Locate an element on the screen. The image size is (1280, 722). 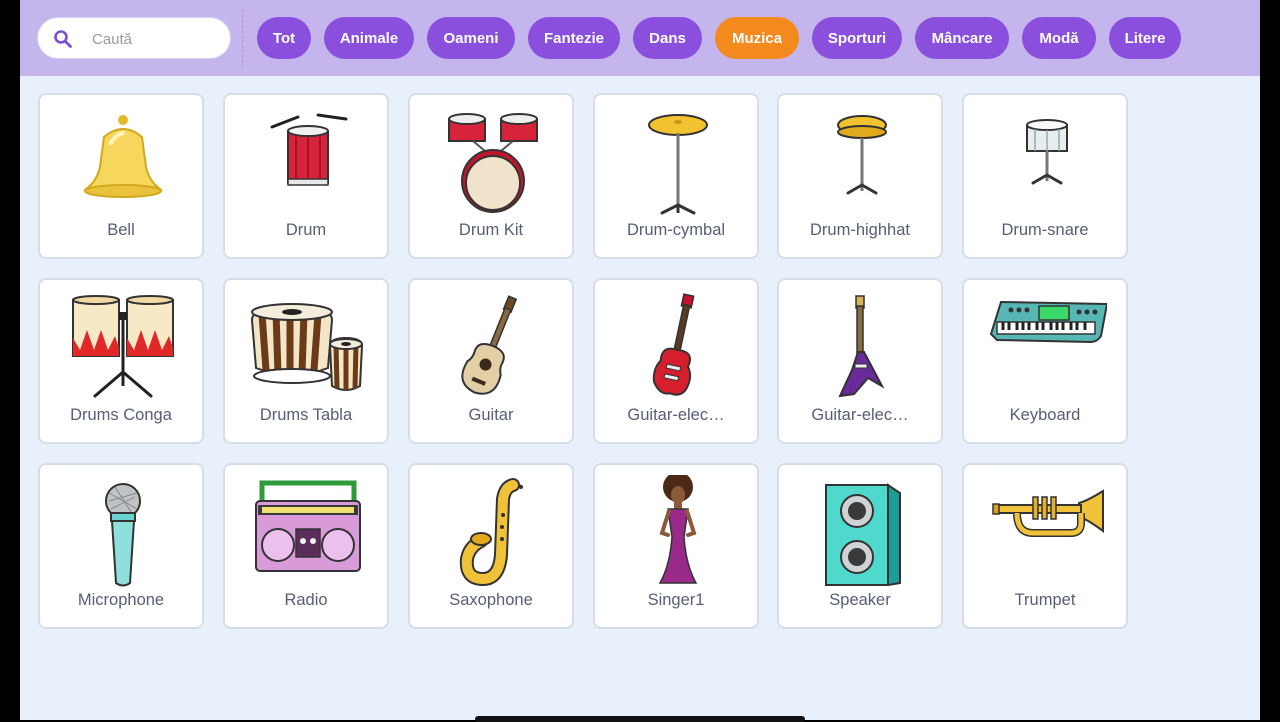
sprite-tile-drum-highhat: Drum-highhat is located at coordinates (860, 176).